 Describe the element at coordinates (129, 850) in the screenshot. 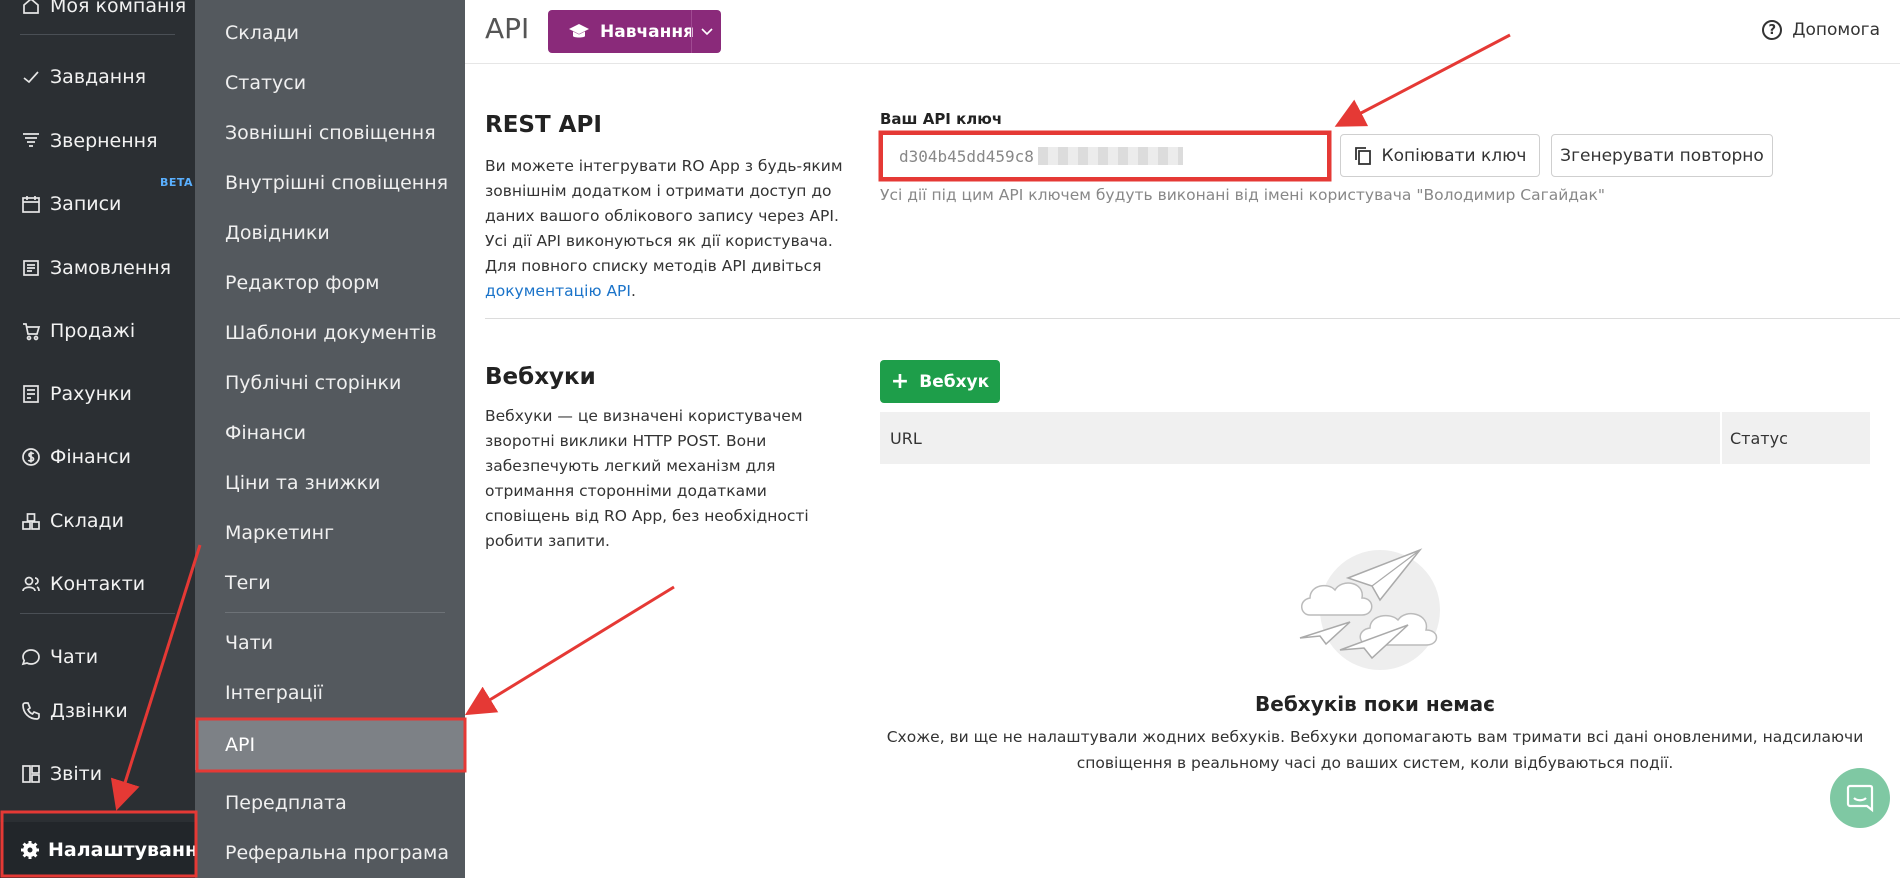

I see `nav-item-label: Налаштування` at that location.